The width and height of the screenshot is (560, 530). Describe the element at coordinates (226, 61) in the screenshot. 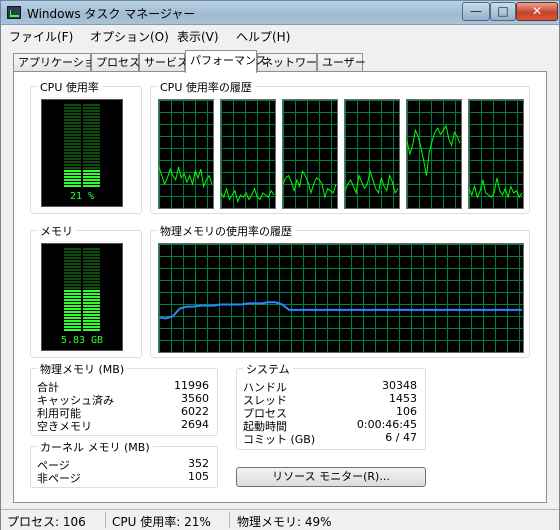

I see `tab-performance: パフォーマンス` at that location.